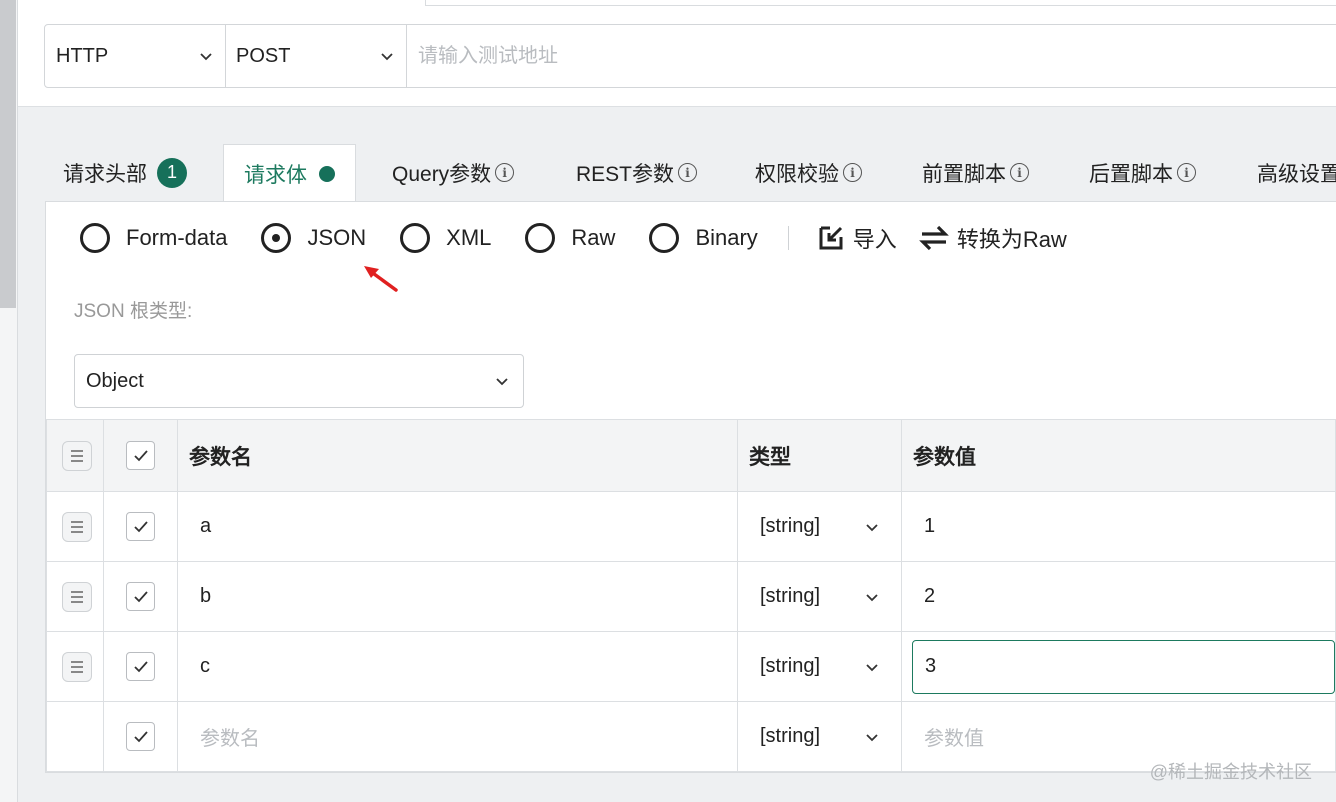 This screenshot has width=1336, height=802. I want to click on import-button: 导入, so click(857, 238).